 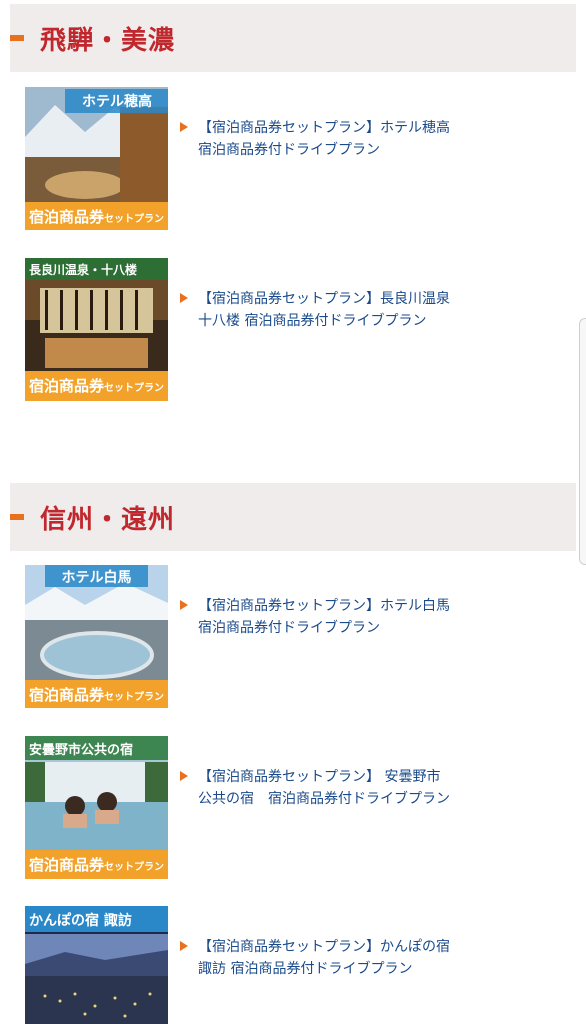 What do you see at coordinates (96, 636) in the screenshot?
I see `hotel-thumbnail: ホテル白馬 宿泊商品券セットプラン` at bounding box center [96, 636].